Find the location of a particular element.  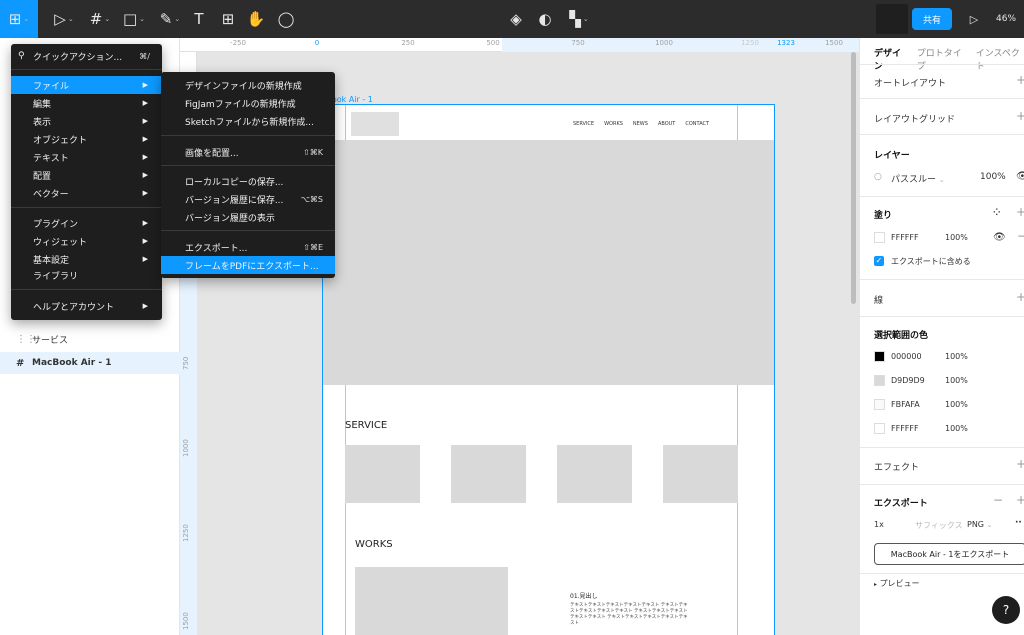

avatar is located at coordinates (892, 19).